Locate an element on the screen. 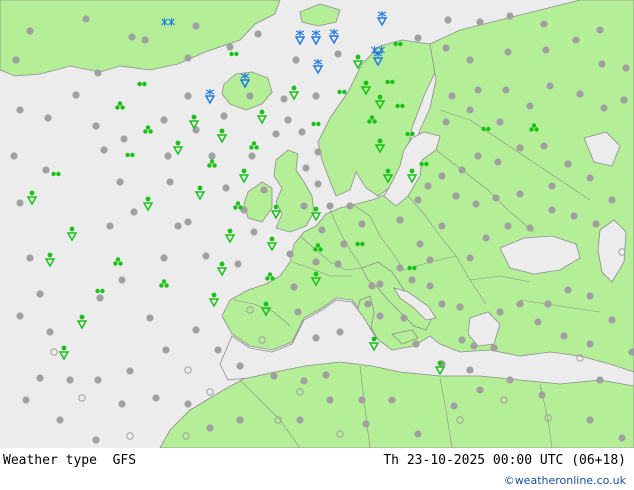  credit-link: ©weatheronline.co.uk is located at coordinates (565, 480).